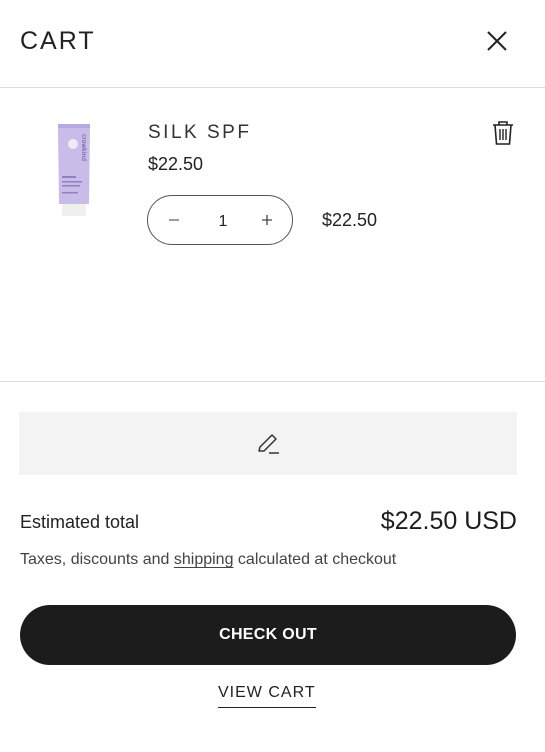 The image size is (545, 752). I want to click on tax-note-suffix: calculated at checkout, so click(315, 559).